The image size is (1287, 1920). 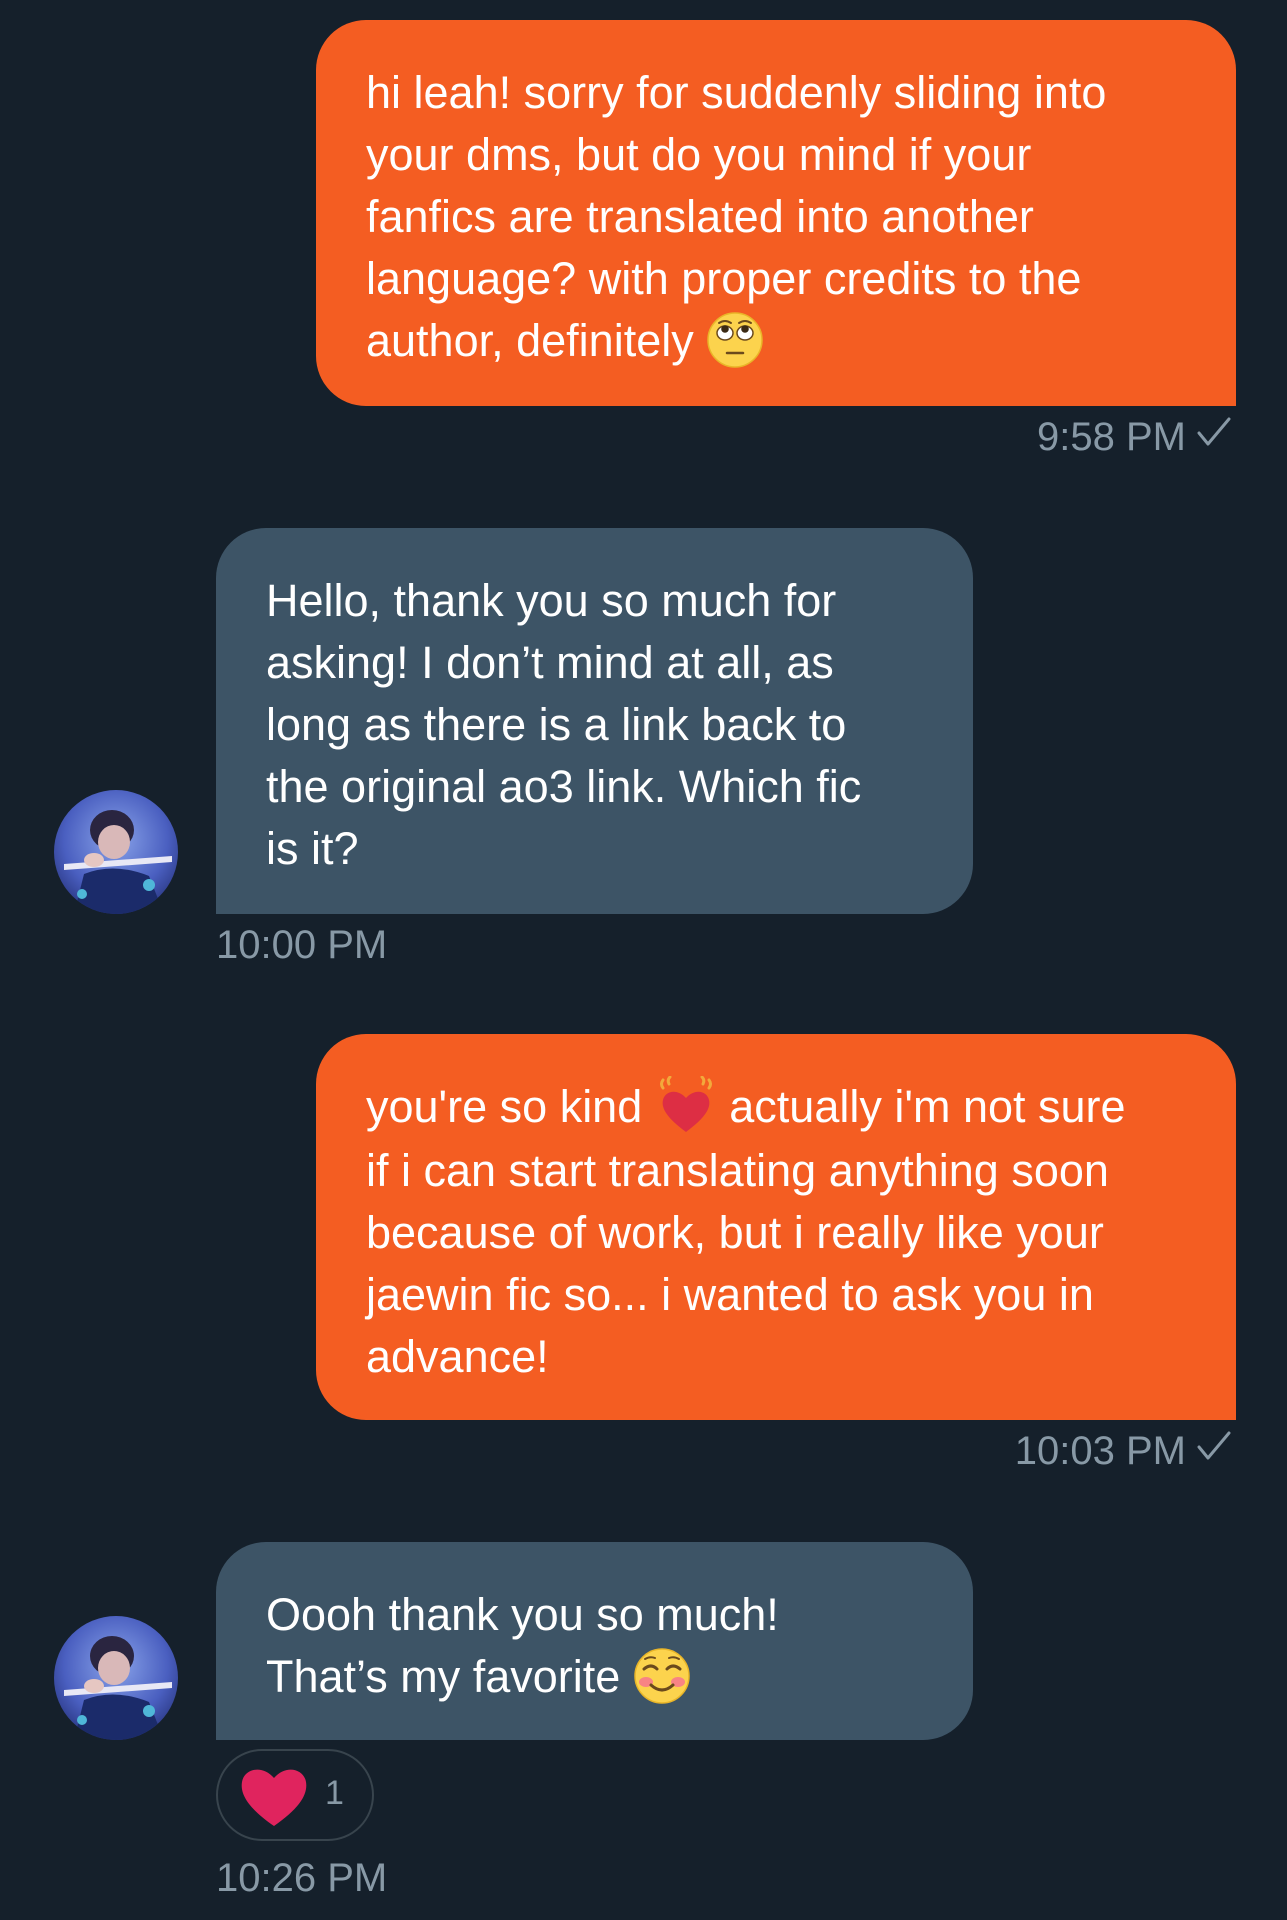 I want to click on message-timestamp: 10:03 PM, so click(x=1123, y=1451).